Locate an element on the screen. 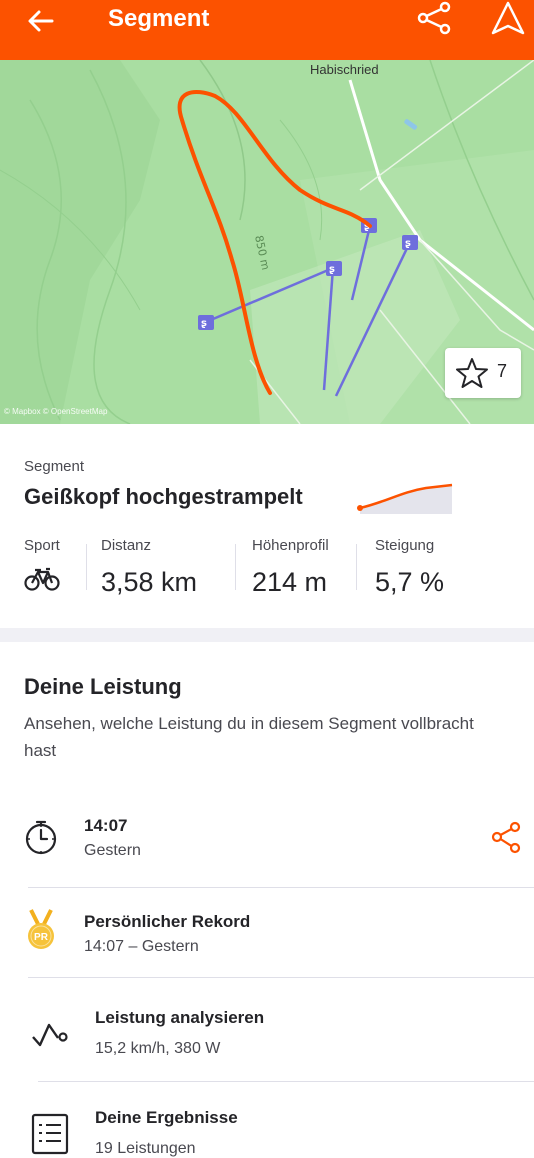 This screenshot has width=534, height=1158. star-segment-button: 7 is located at coordinates (483, 373).